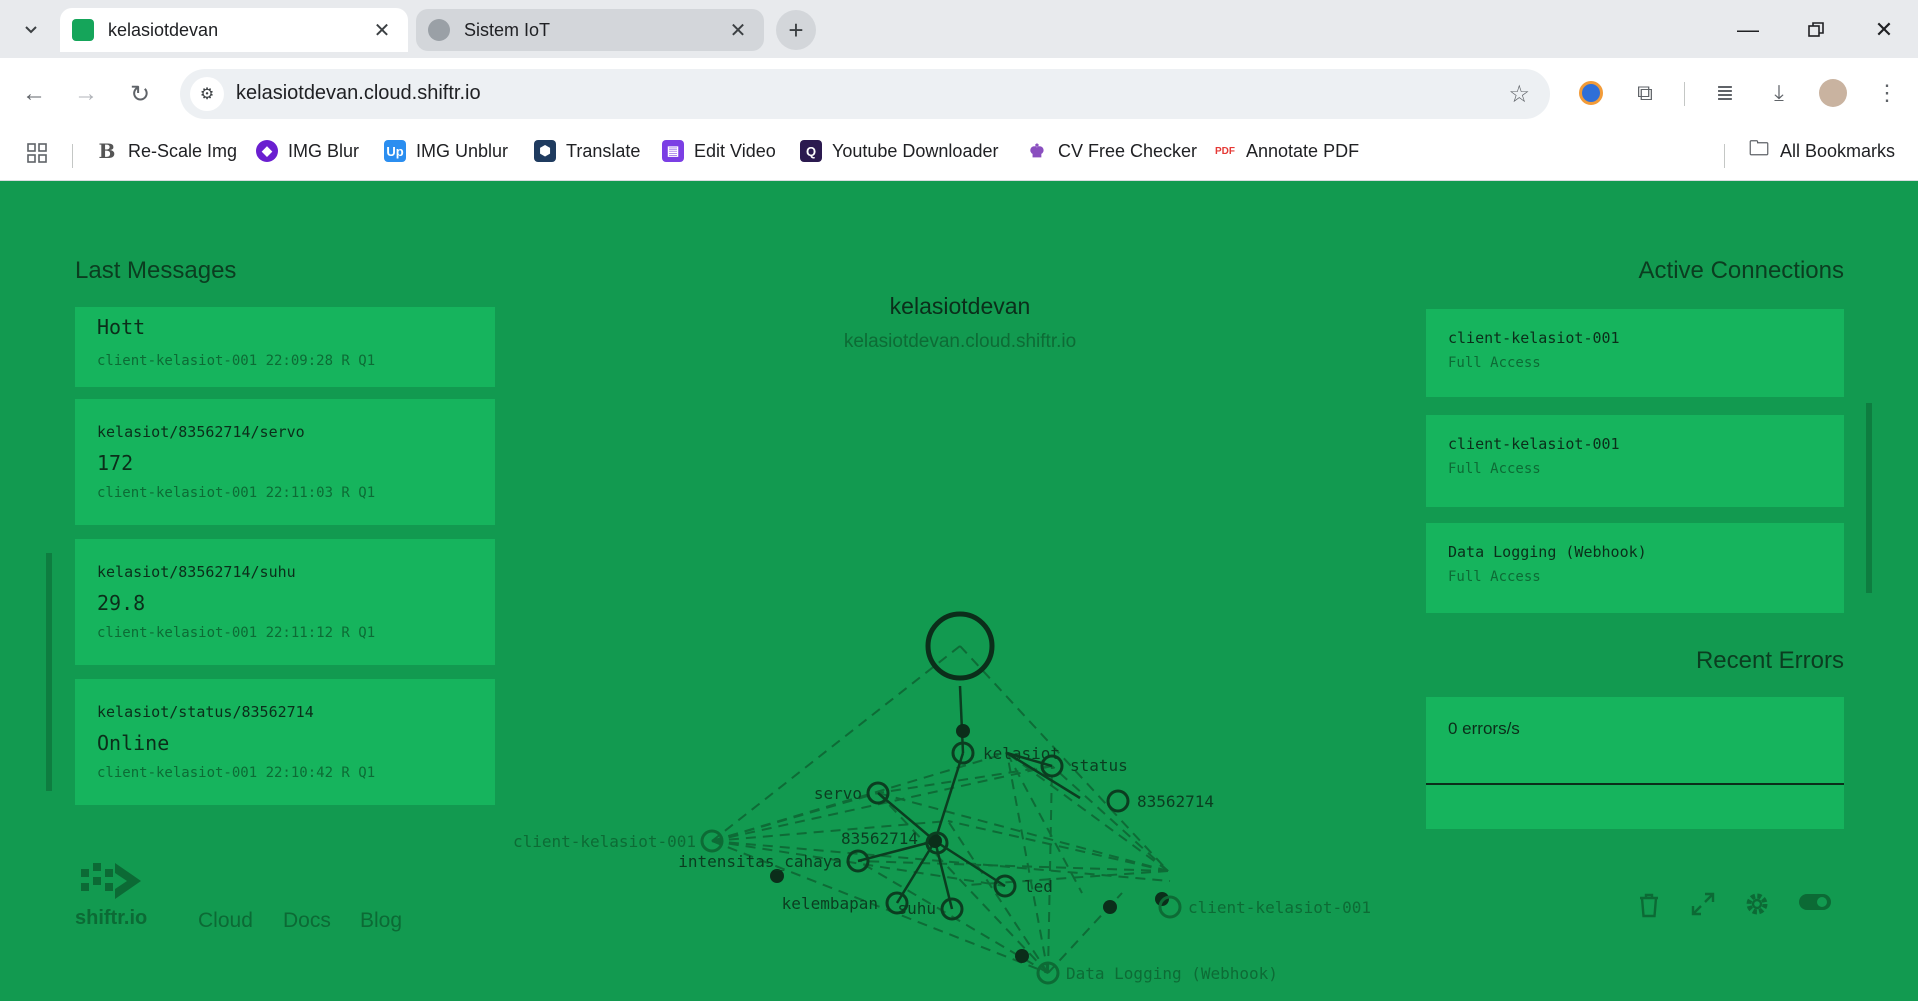 This screenshot has width=1918, height=1001. What do you see at coordinates (1645, 93) in the screenshot?
I see `extensions-button: ⧉` at bounding box center [1645, 93].